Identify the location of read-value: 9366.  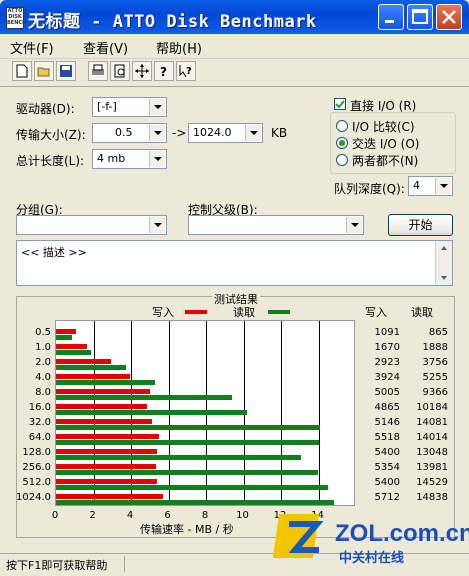
(435, 392).